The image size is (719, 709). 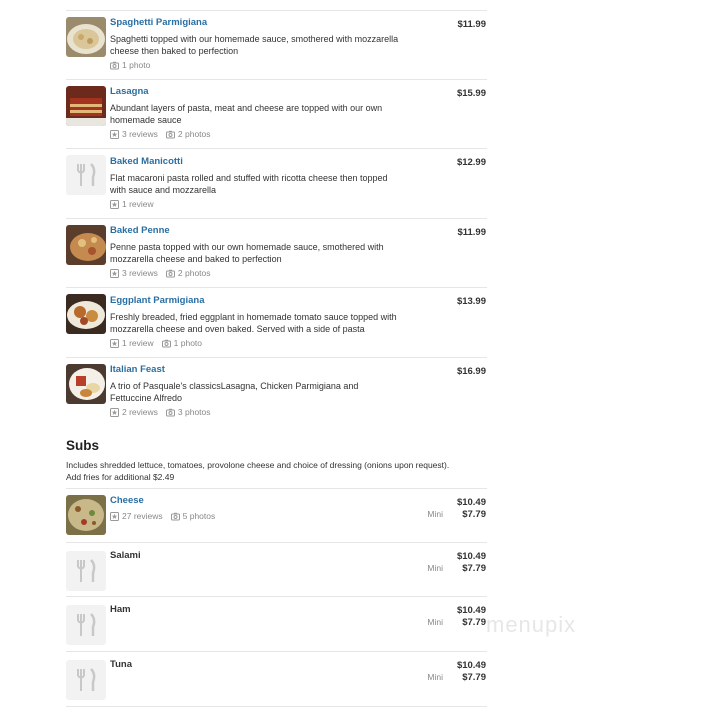 I want to click on watermark-logo: menupix, so click(x=531, y=624).